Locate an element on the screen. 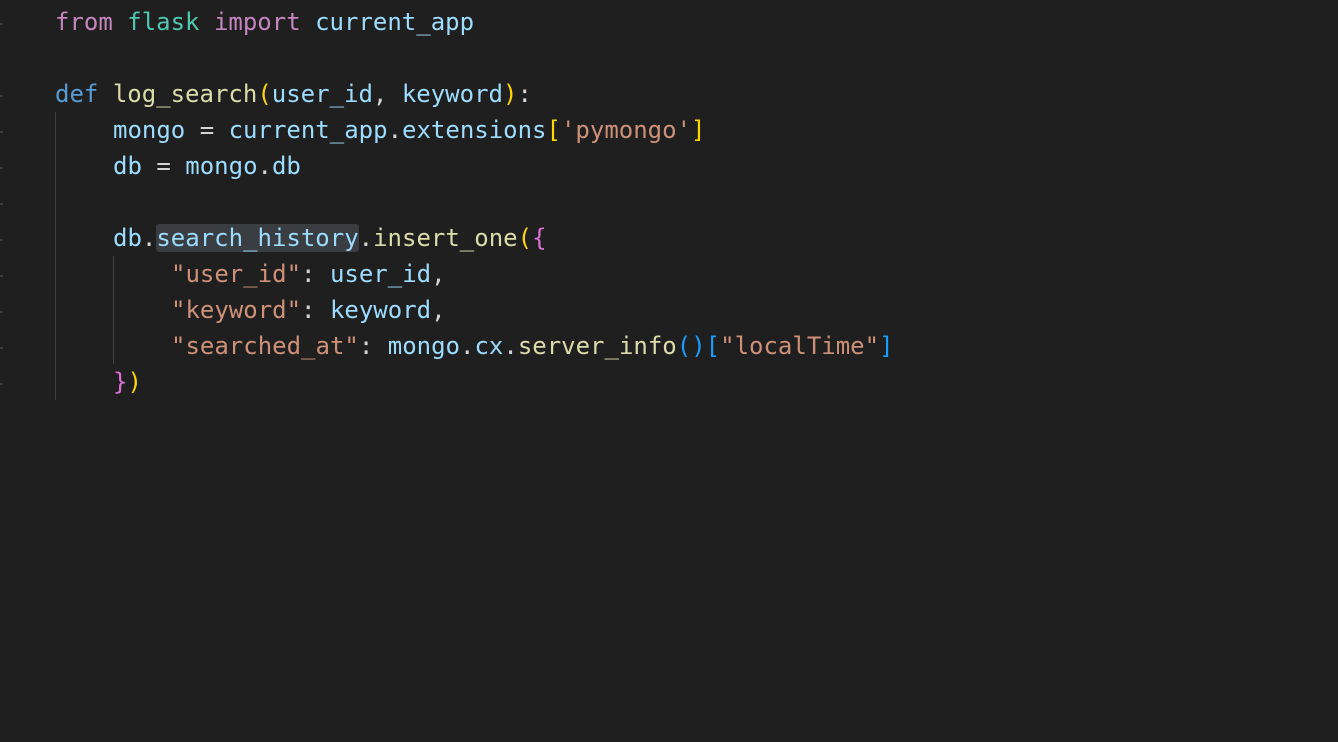 Image resolution: width=1338 pixels, height=742 pixels. token-db-attr: db is located at coordinates (286, 166).